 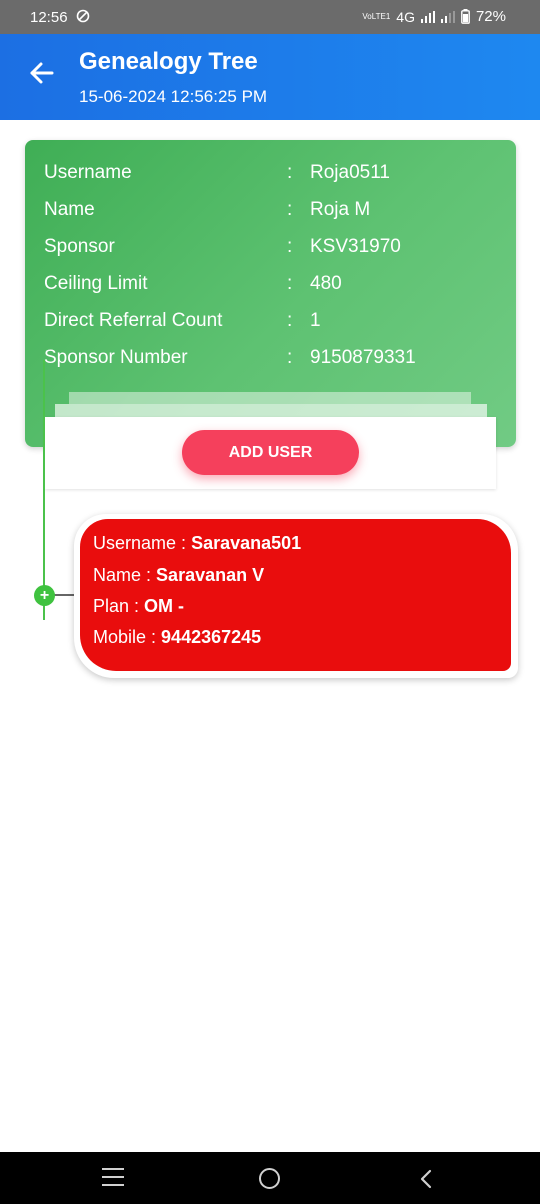 I want to click on status-time: 12:56, so click(x=49, y=17).